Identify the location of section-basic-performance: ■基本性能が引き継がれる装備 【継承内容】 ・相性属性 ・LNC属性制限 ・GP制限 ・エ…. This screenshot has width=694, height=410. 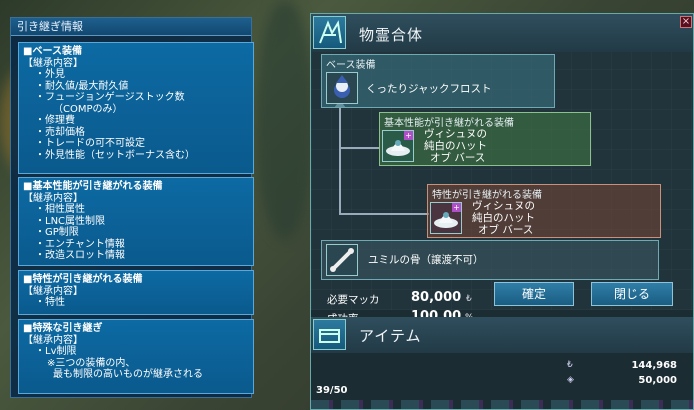
(136, 221).